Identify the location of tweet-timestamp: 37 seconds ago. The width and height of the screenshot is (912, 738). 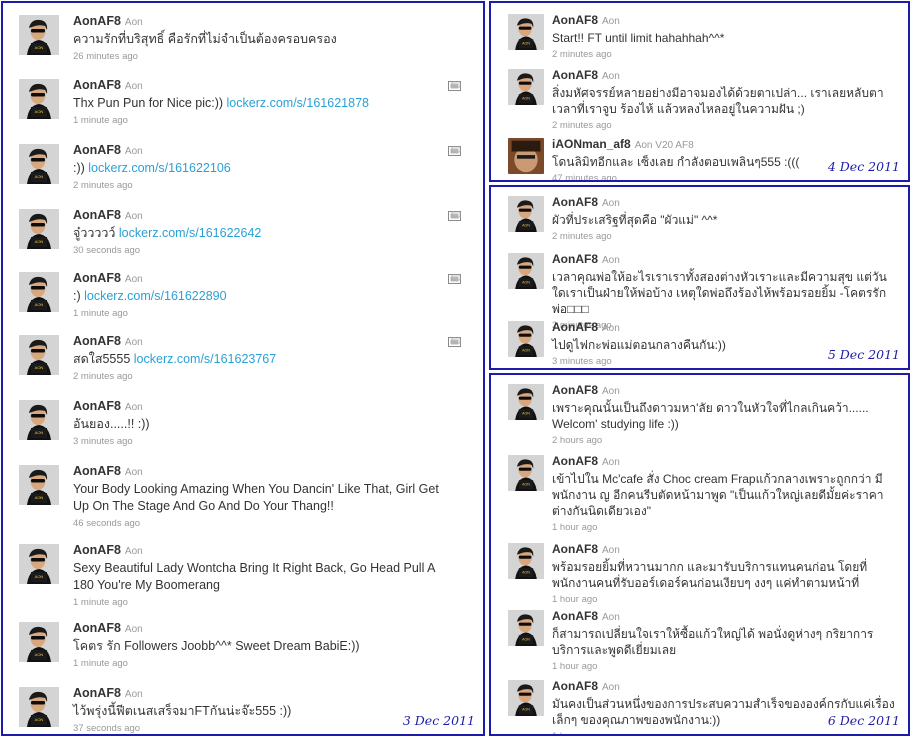
(263, 728).